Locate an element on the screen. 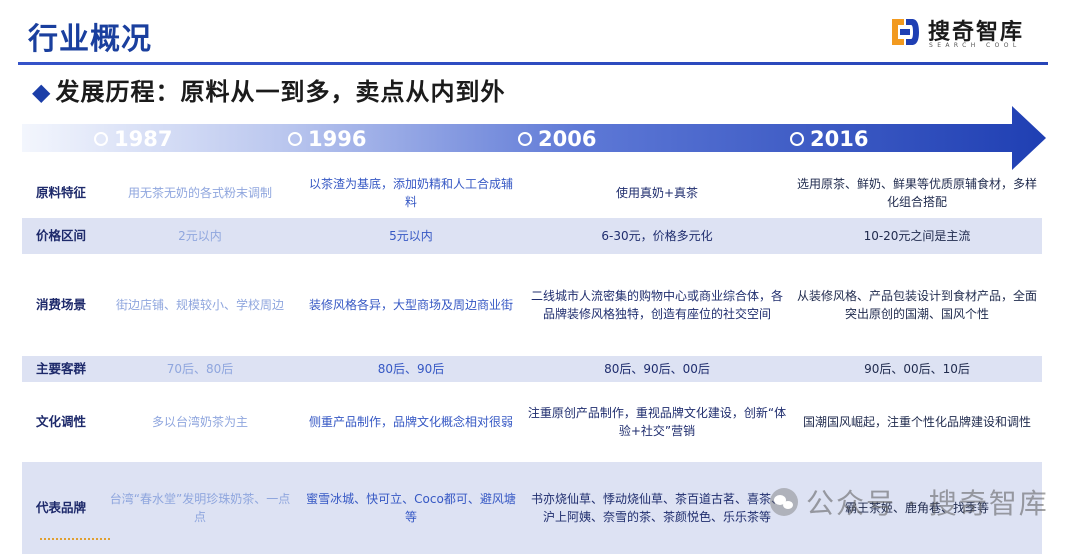  title-divider is located at coordinates (533, 63).